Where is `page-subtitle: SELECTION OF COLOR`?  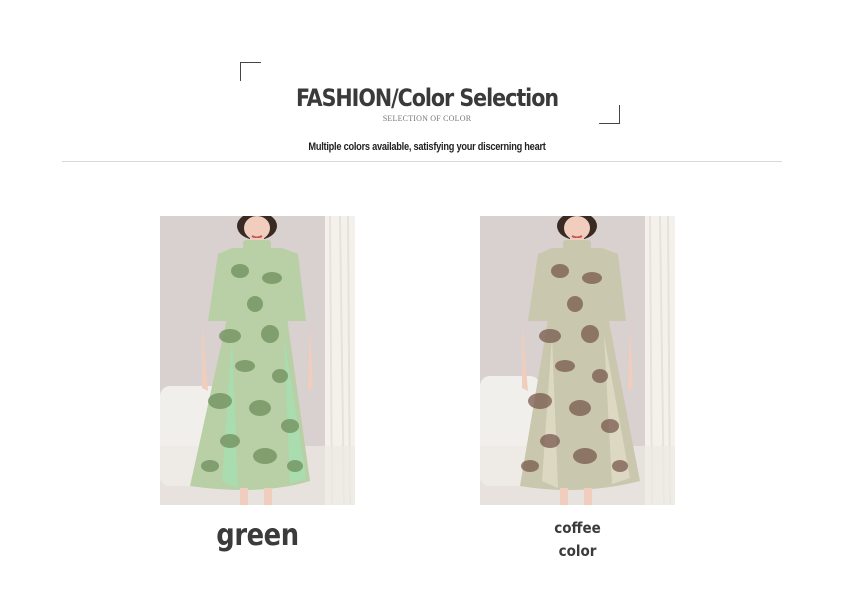
page-subtitle: SELECTION OF COLOR is located at coordinates (427, 118).